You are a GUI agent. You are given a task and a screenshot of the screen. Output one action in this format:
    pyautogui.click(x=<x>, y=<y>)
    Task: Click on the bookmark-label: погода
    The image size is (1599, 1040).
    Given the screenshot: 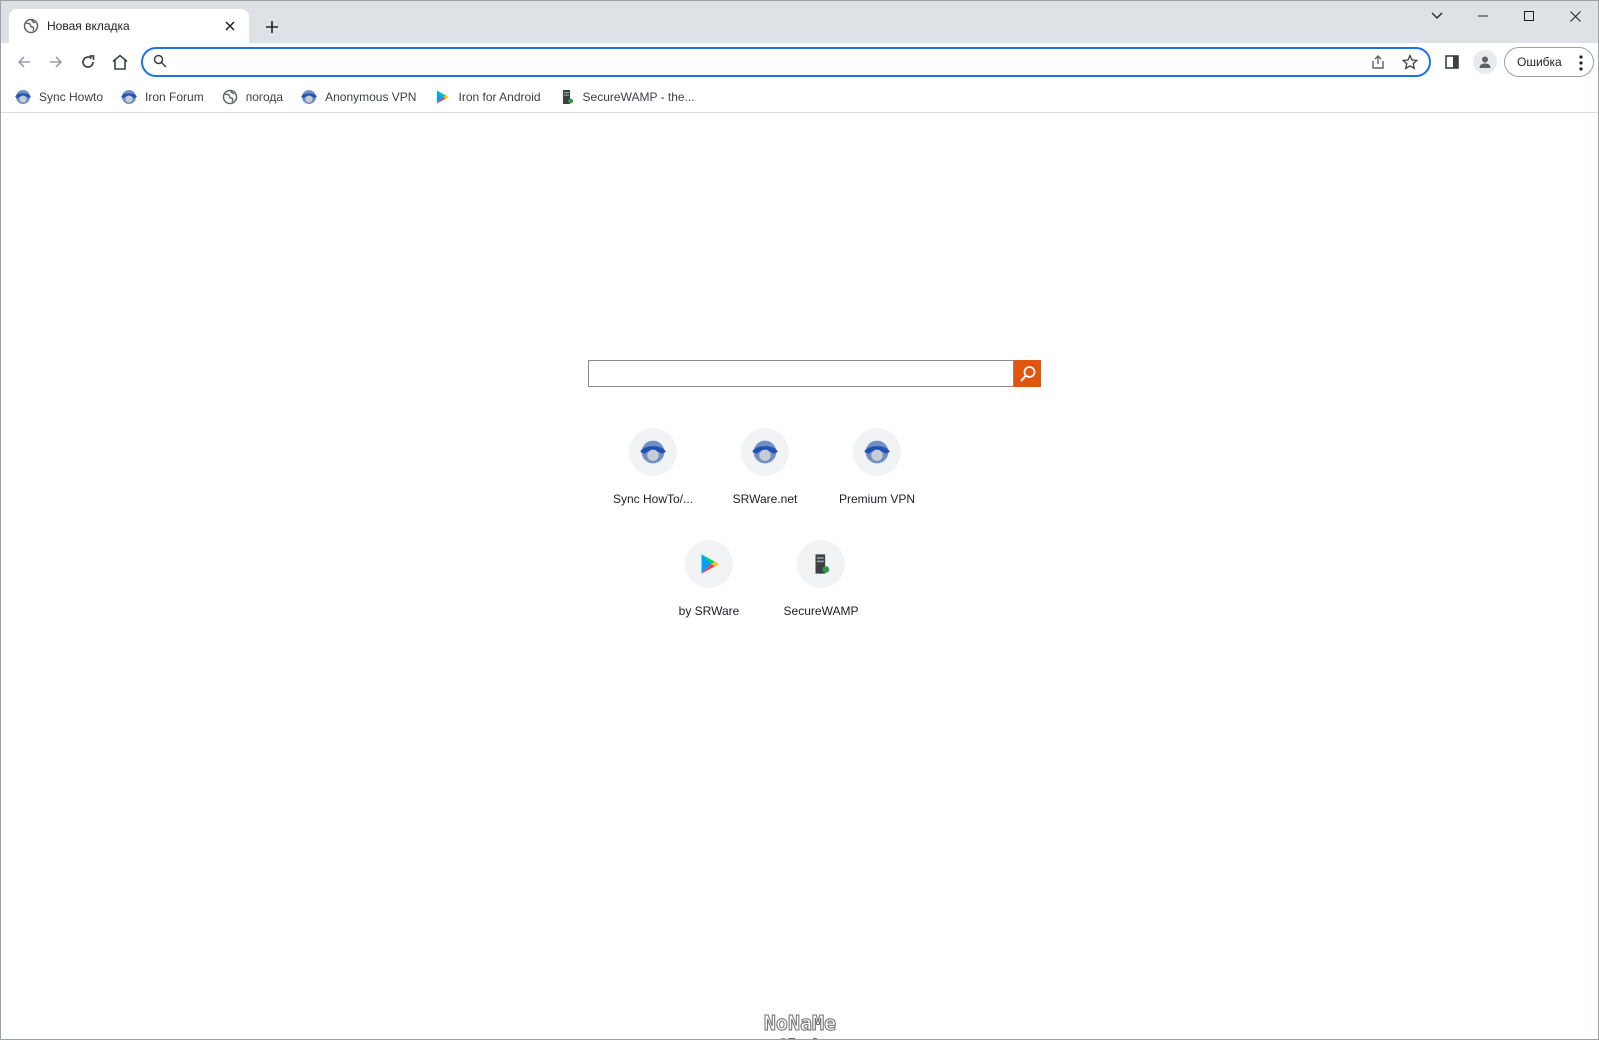 What is the action you would take?
    pyautogui.click(x=264, y=96)
    